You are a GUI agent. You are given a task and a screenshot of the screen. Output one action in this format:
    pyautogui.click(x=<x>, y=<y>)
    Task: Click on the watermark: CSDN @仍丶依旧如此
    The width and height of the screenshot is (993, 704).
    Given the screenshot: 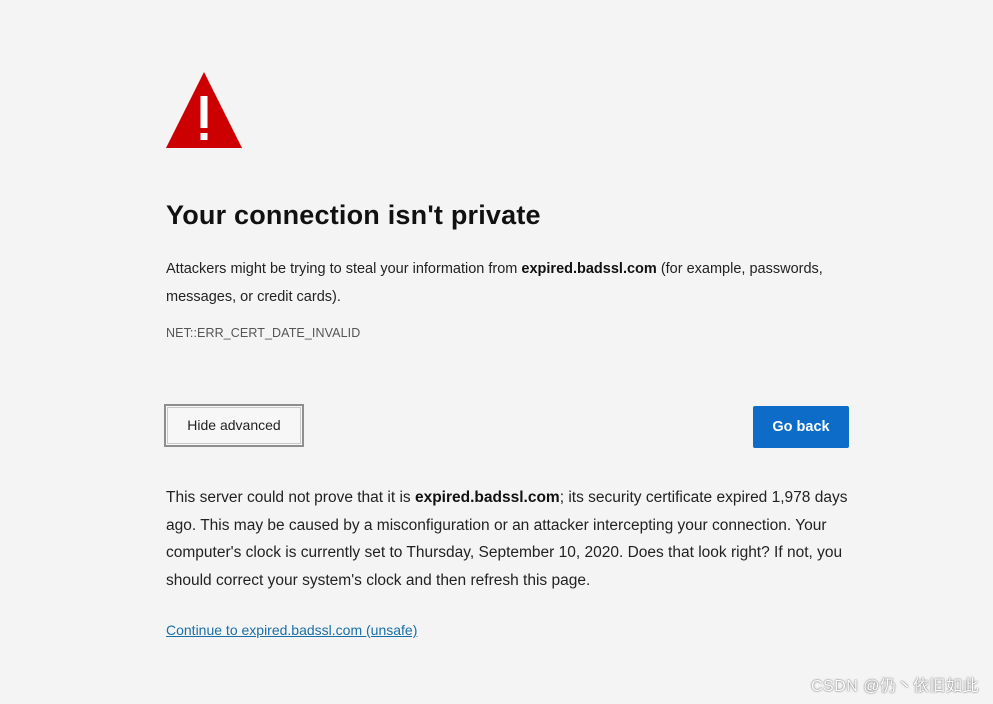 What is the action you would take?
    pyautogui.click(x=894, y=686)
    